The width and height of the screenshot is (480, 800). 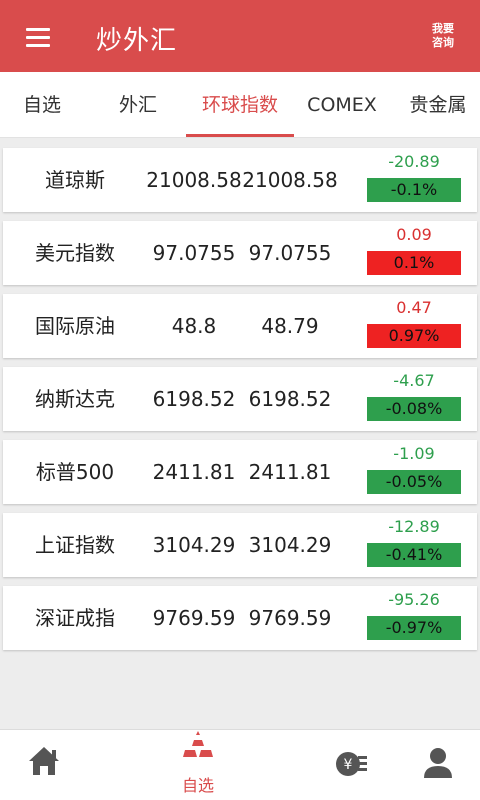 I want to click on row-change: 0.09, so click(x=414, y=234).